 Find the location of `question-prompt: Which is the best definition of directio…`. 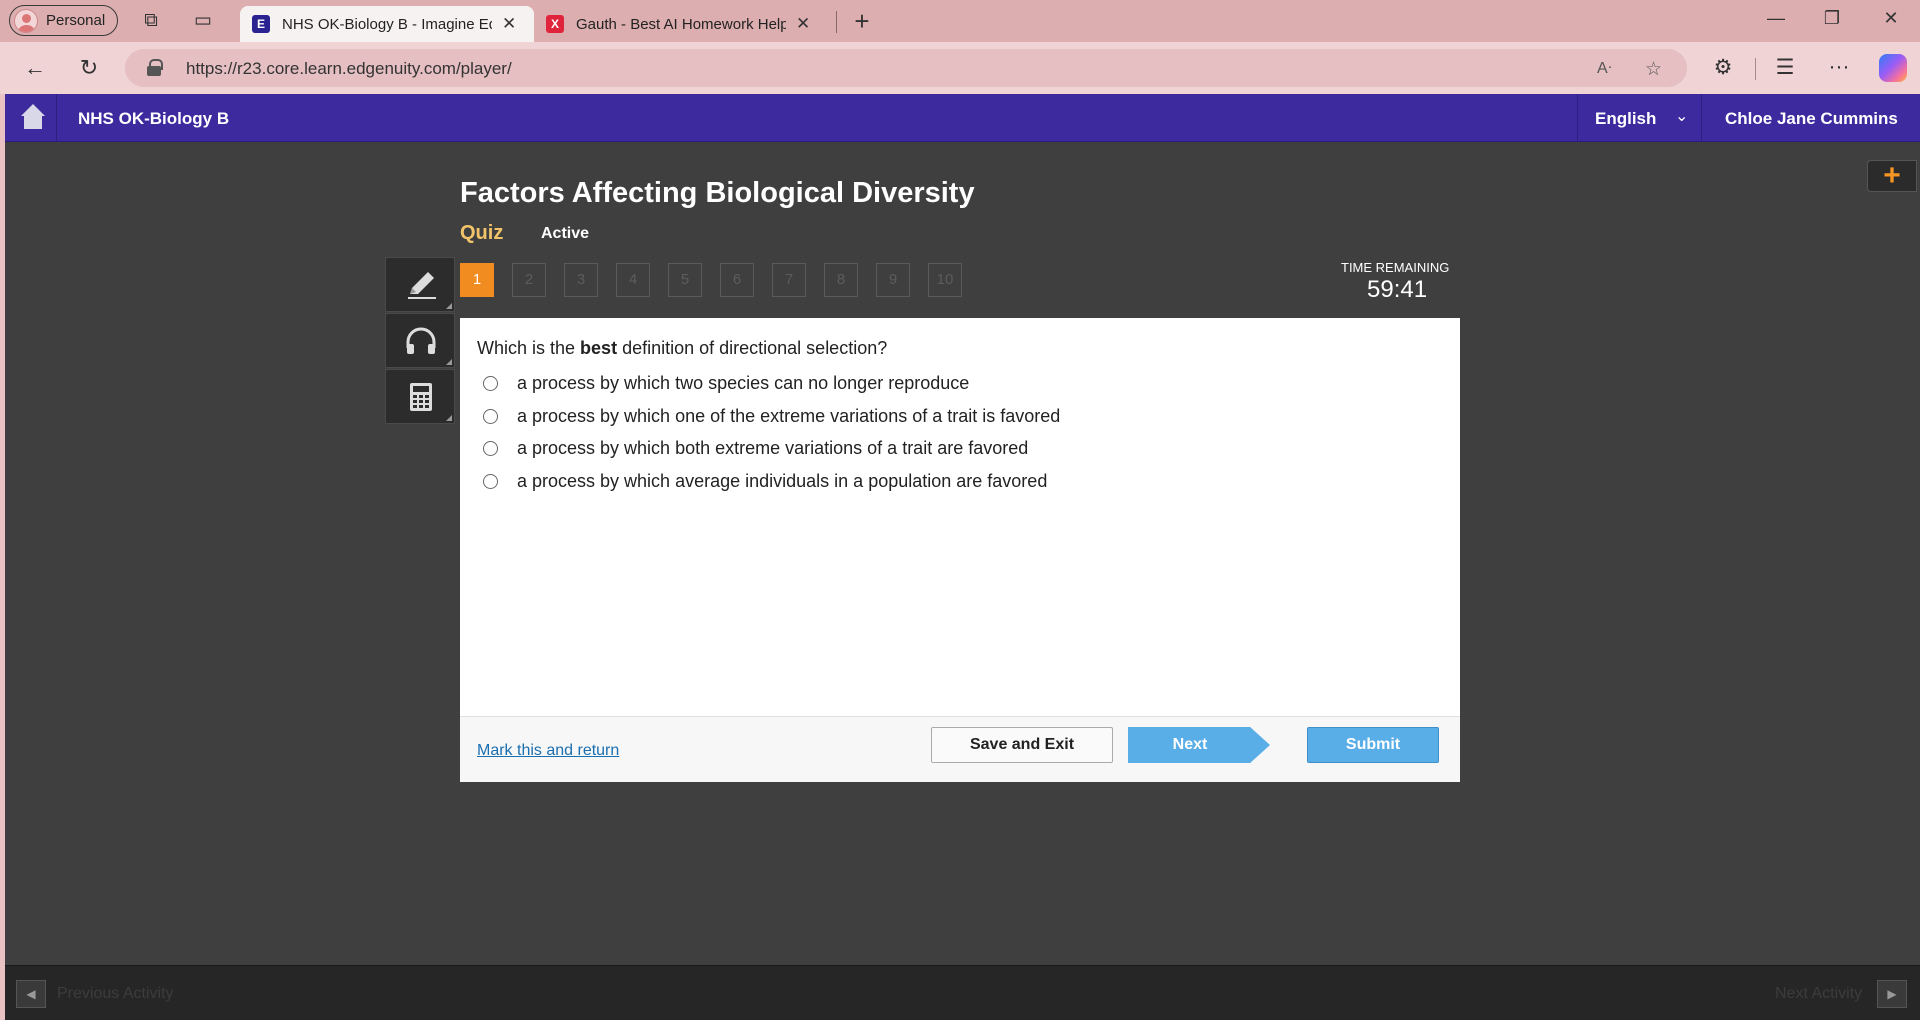

question-prompt: Which is the best definition of directio… is located at coordinates (682, 348).